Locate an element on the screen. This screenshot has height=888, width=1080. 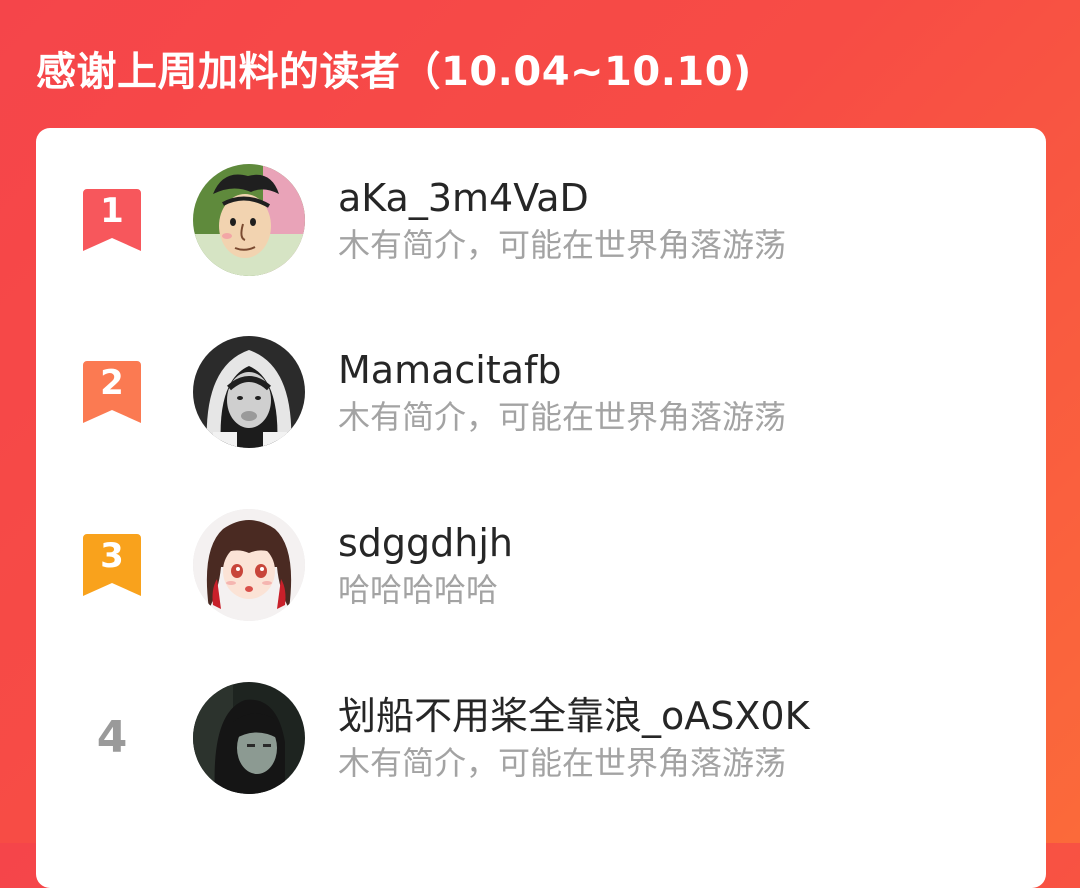
rank-1-ribbon-icon: 1 is located at coordinates (112, 220).